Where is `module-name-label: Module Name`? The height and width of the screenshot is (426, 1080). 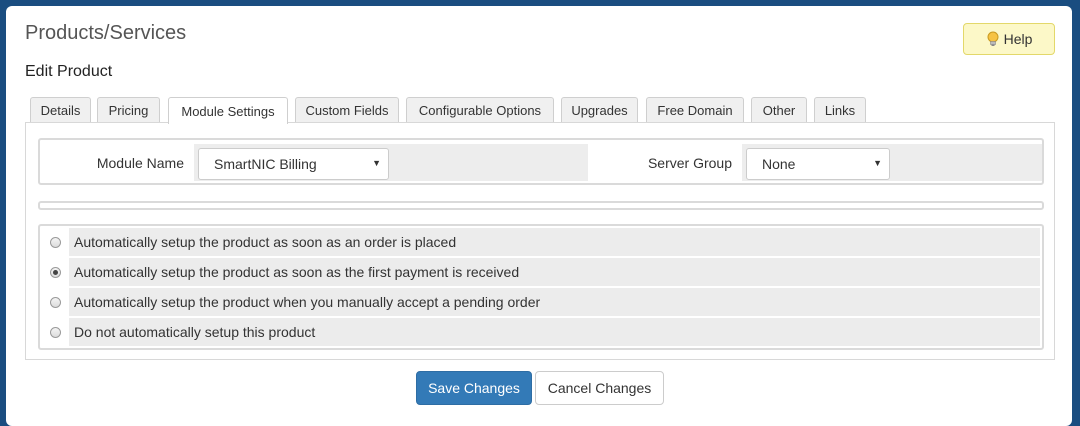
module-name-label: Module Name is located at coordinates (140, 163).